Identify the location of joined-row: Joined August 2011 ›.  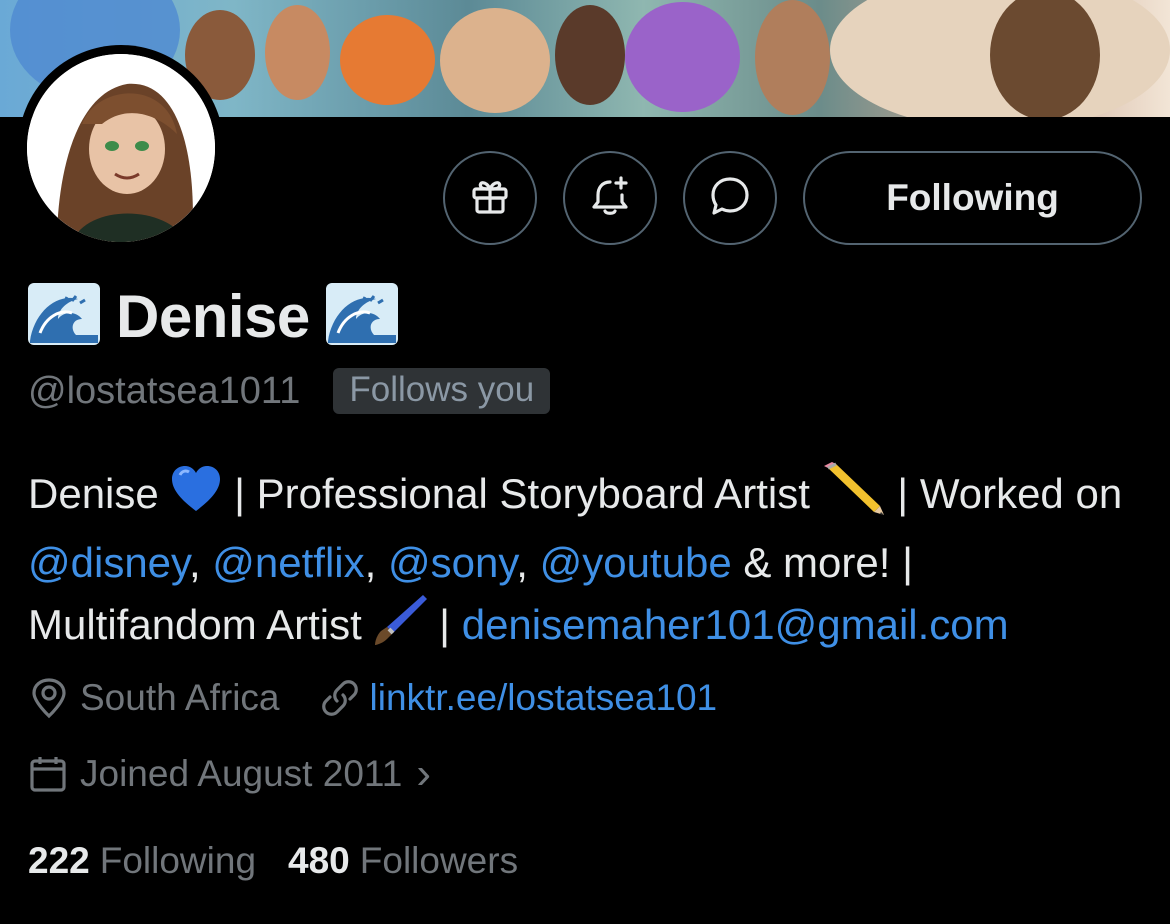
(229, 774).